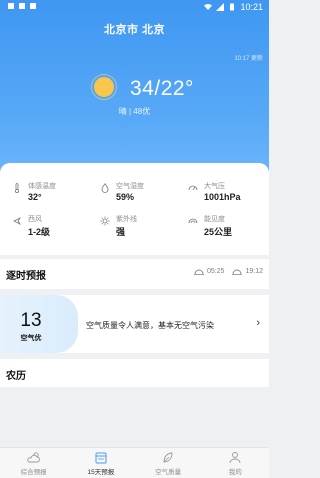  Describe the element at coordinates (26, 276) in the screenshot. I see `hourly-title: 逐时预报` at that location.